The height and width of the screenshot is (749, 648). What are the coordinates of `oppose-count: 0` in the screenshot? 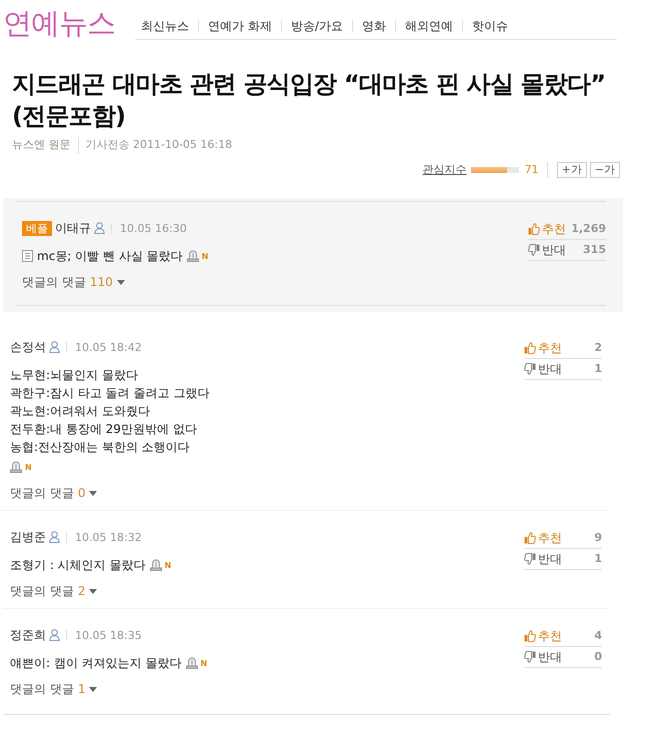 It's located at (598, 657).